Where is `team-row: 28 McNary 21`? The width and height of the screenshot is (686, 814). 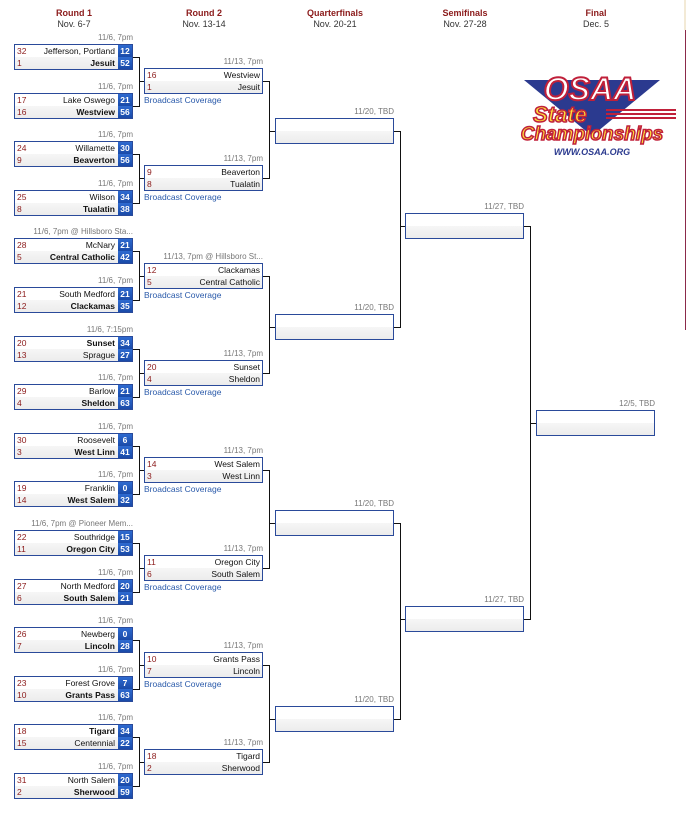 team-row: 28 McNary 21 is located at coordinates (73, 245).